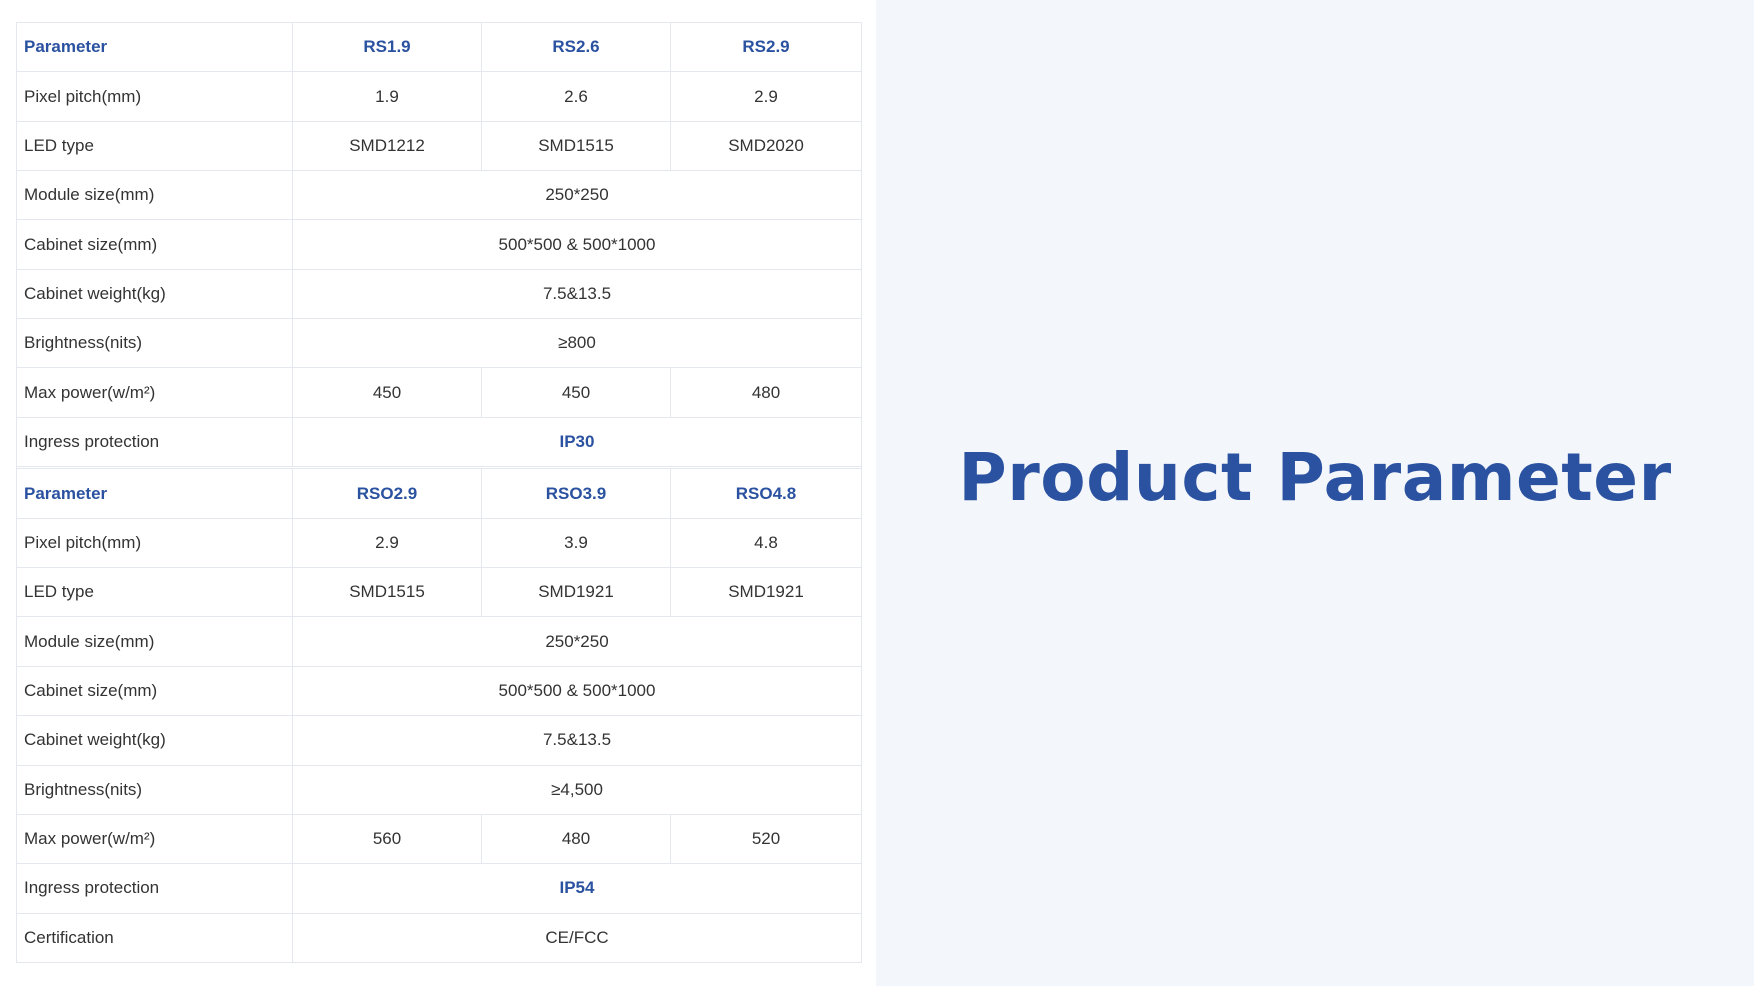 The width and height of the screenshot is (1754, 986). What do you see at coordinates (766, 47) in the screenshot?
I see `header-cell: RS2.9` at bounding box center [766, 47].